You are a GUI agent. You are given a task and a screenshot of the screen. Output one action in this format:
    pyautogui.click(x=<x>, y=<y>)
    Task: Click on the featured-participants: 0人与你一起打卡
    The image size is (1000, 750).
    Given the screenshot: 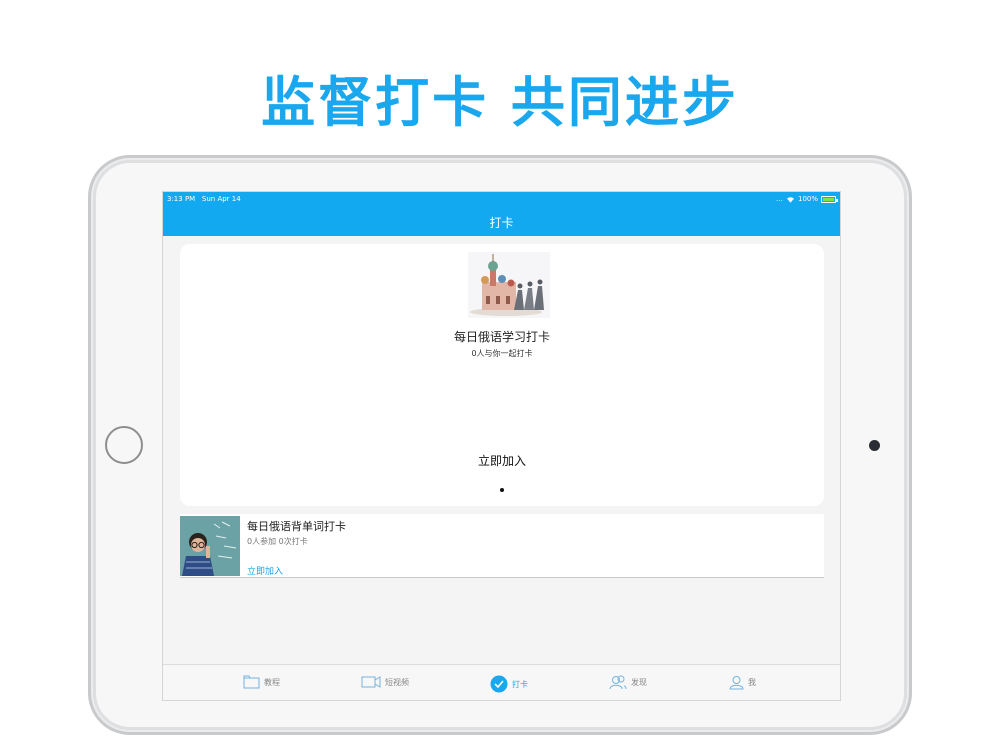 What is the action you would take?
    pyautogui.click(x=502, y=353)
    